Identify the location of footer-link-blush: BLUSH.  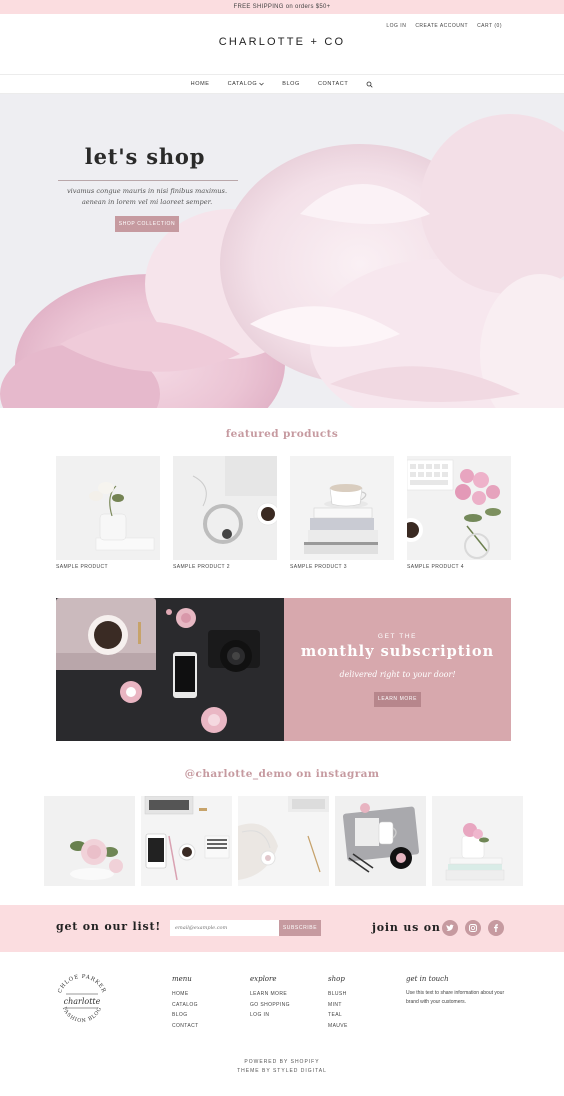
(338, 994).